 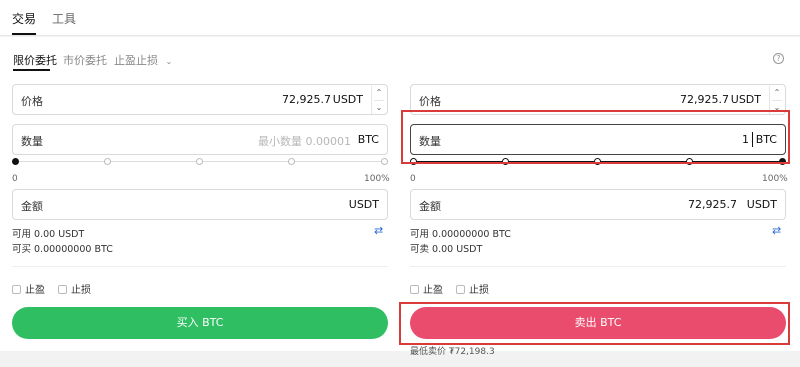 I want to click on sell-price-unit: USDT, so click(x=745, y=99).